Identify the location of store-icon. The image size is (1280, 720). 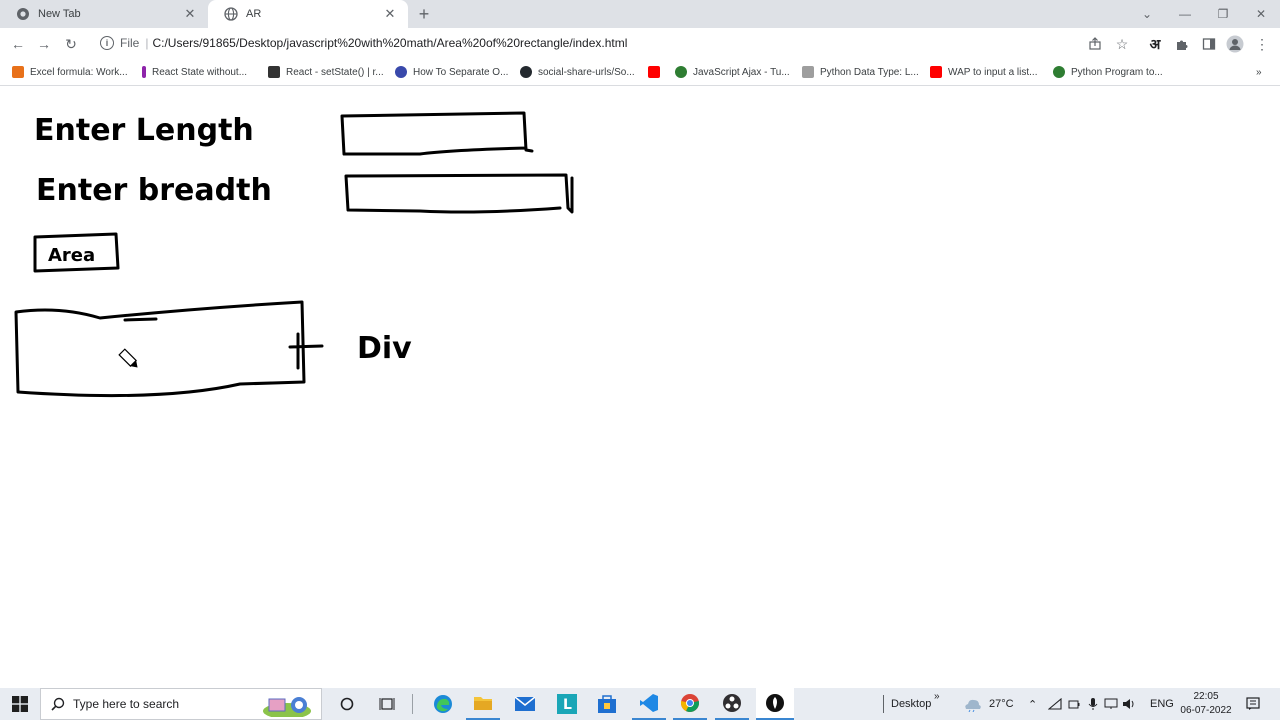
(607, 704).